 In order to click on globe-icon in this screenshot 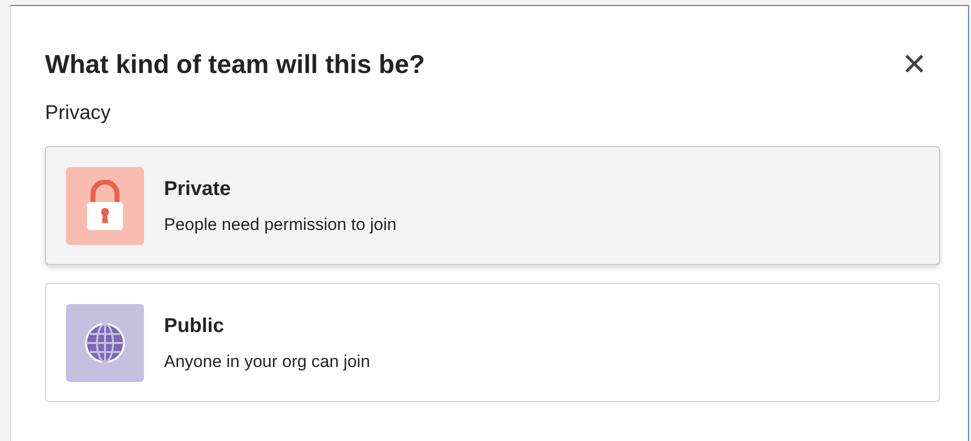, I will do `click(105, 343)`.